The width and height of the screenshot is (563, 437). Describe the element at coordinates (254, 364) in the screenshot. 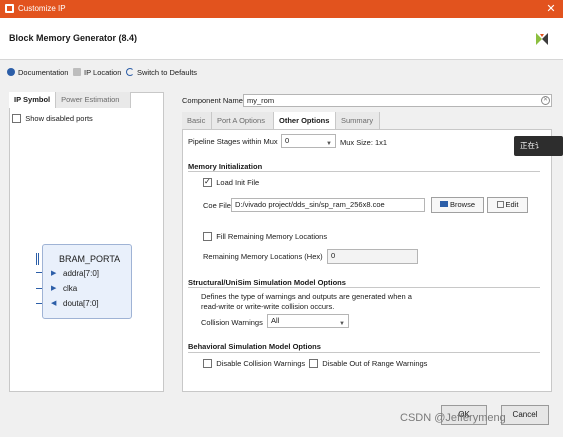

I see `disable-collision-checkbox: Disable Collision Warnings` at that location.